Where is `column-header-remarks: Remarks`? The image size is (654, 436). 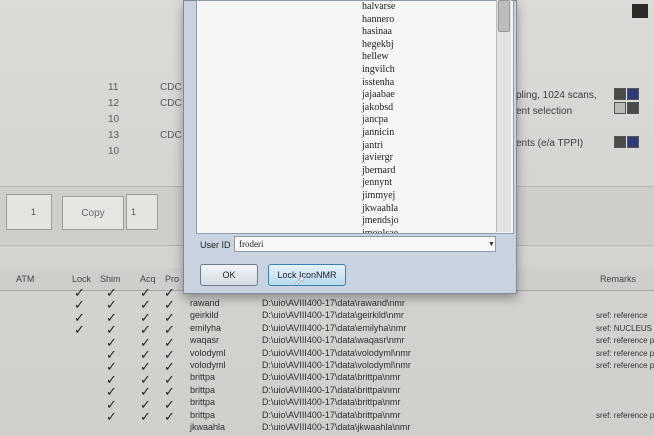
column-header-remarks: Remarks is located at coordinates (618, 279).